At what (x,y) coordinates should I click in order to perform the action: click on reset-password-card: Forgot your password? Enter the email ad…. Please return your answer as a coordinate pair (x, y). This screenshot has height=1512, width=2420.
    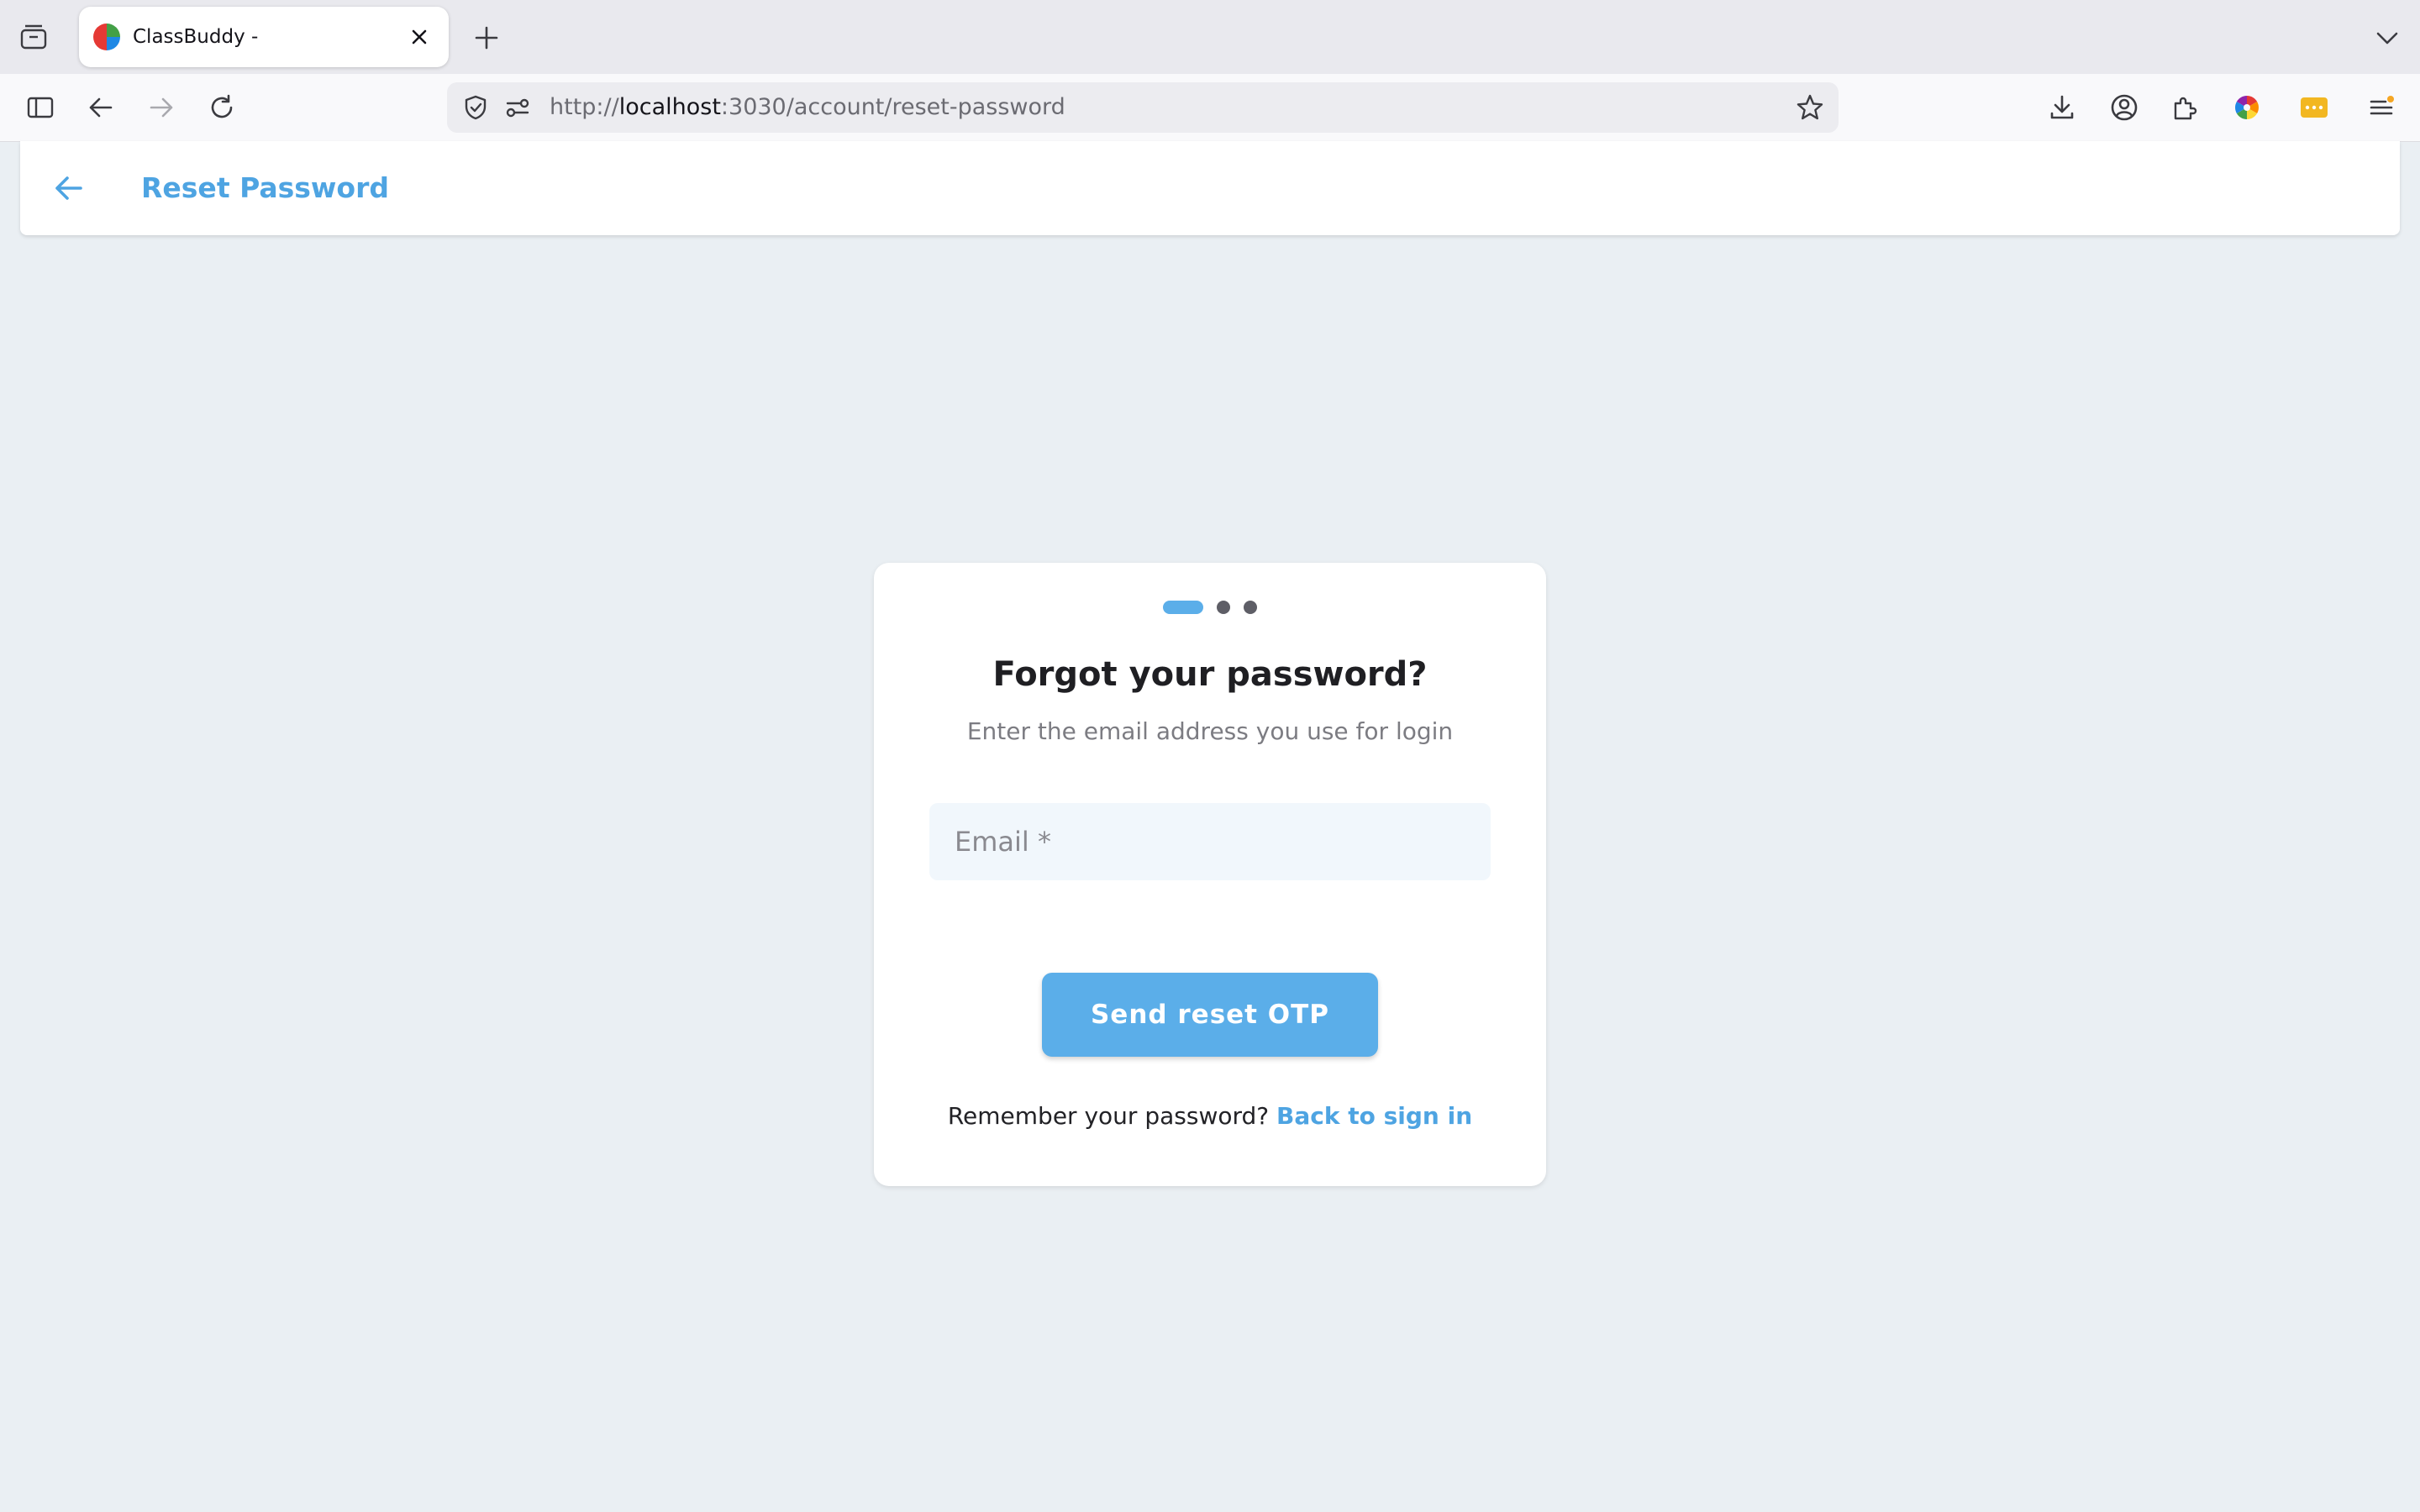
    Looking at the image, I should click on (1210, 874).